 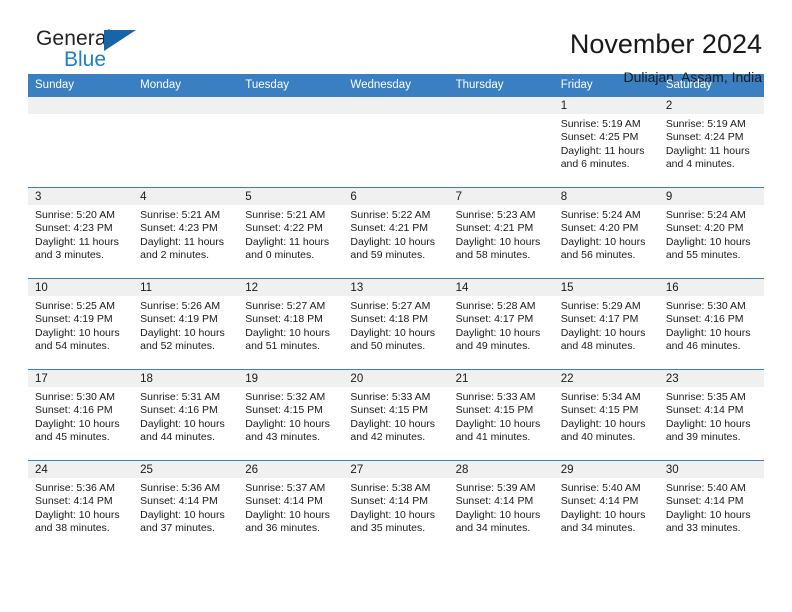 I want to click on day-number: 24, so click(x=81, y=469).